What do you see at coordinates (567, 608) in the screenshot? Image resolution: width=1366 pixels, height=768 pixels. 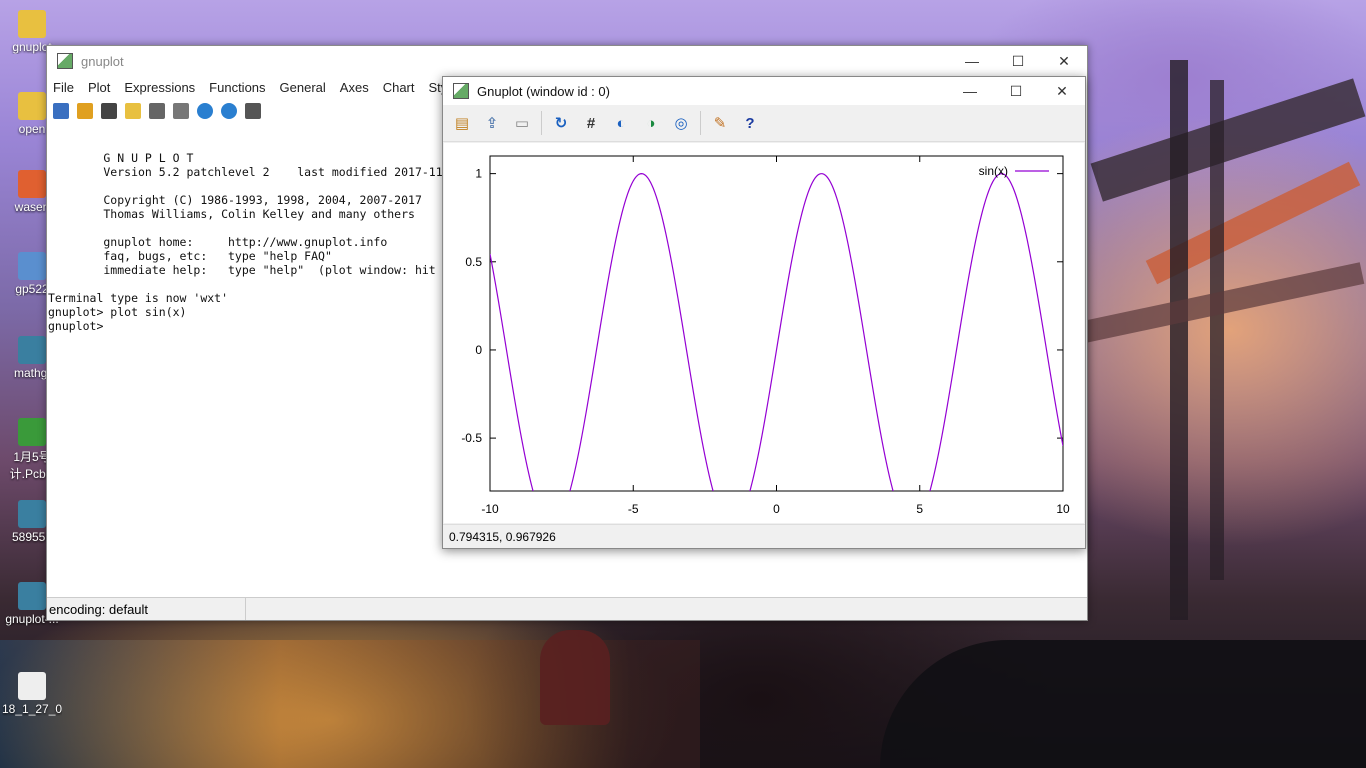 I see `console-statusbar: encoding: default` at bounding box center [567, 608].